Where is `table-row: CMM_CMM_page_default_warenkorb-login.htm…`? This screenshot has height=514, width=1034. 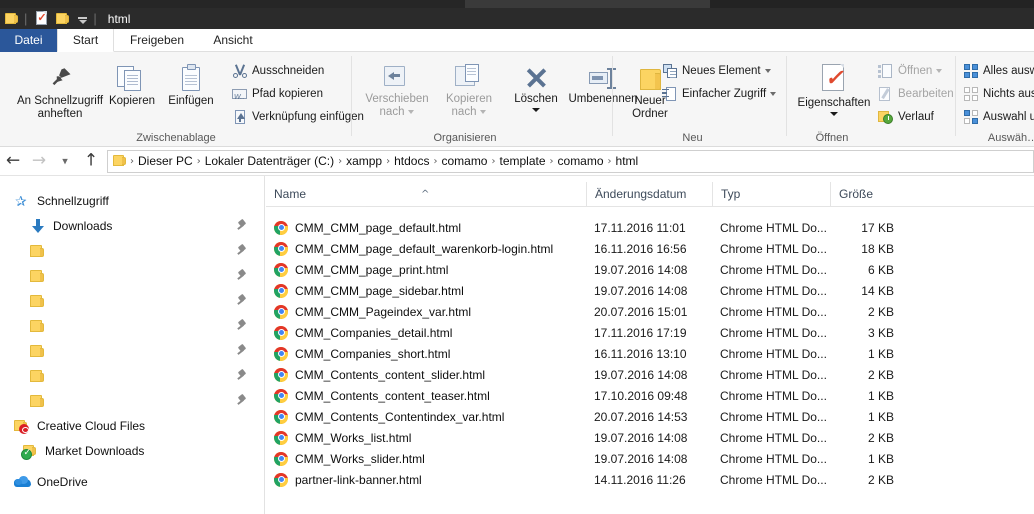
table-row: CMM_CMM_page_default_warenkorb-login.htm… is located at coordinates (650, 248).